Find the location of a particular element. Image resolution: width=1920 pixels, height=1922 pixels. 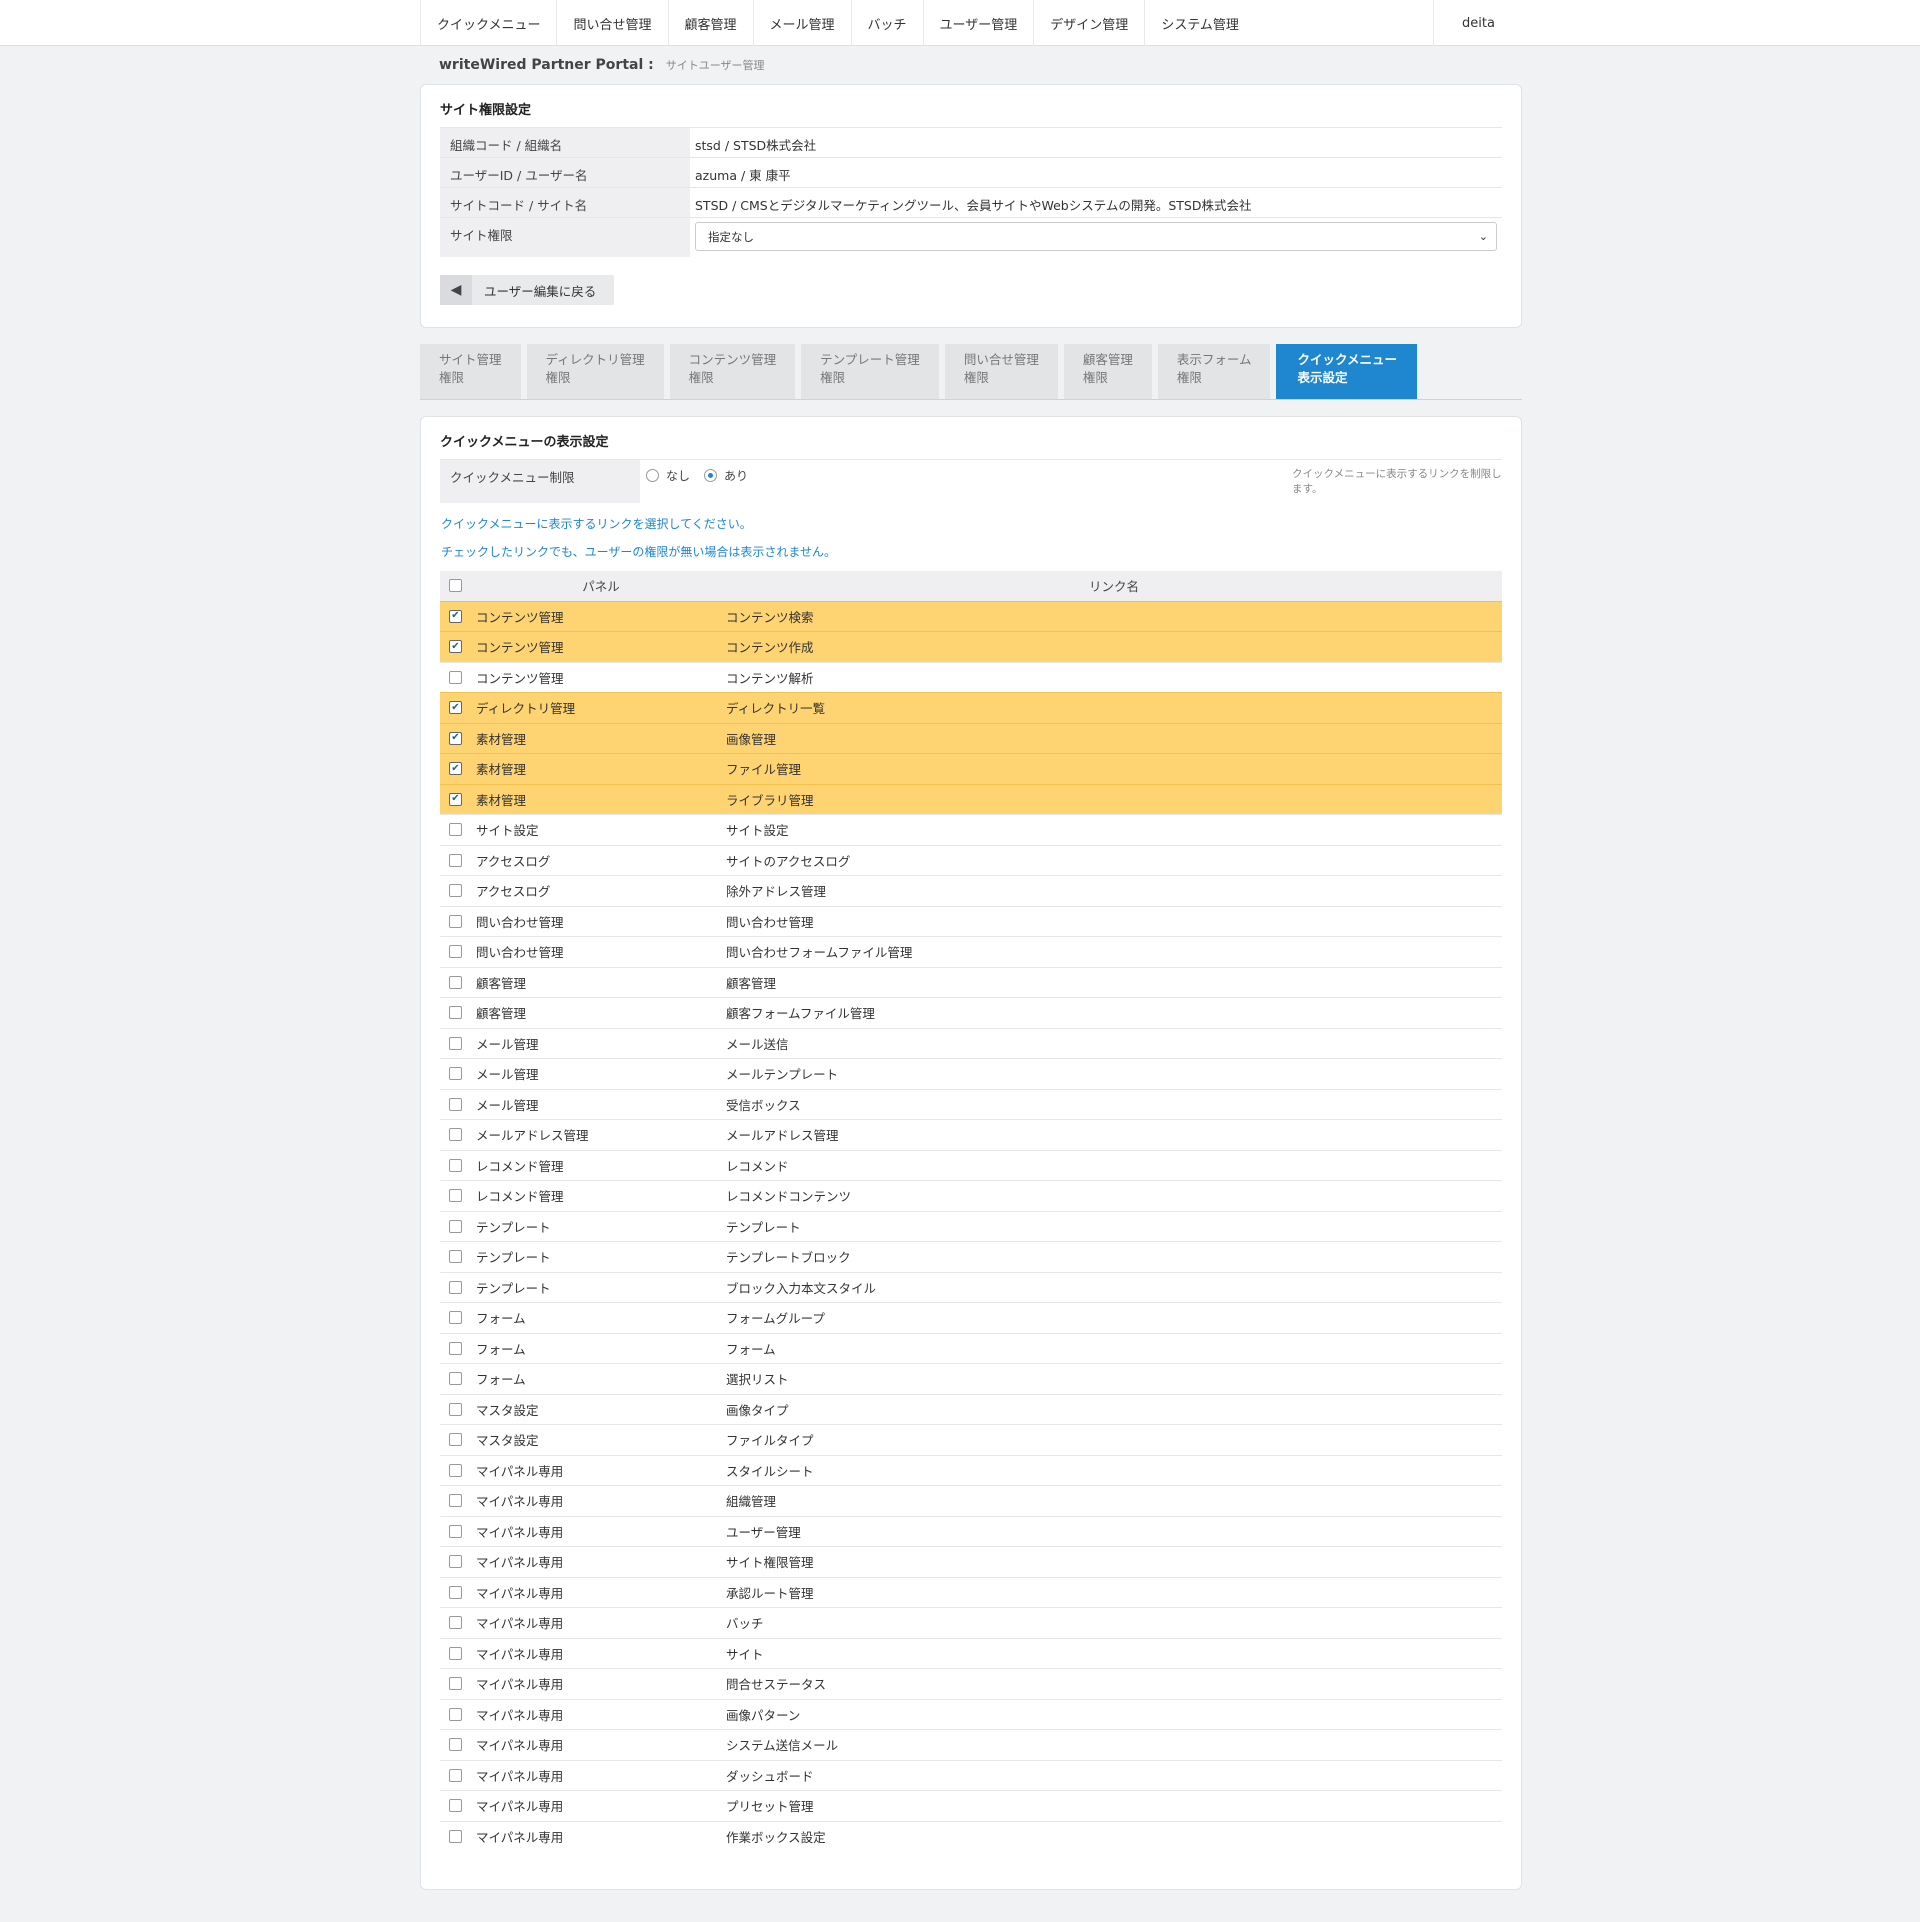

tab-0: サイト管理 権限 is located at coordinates (470, 371).